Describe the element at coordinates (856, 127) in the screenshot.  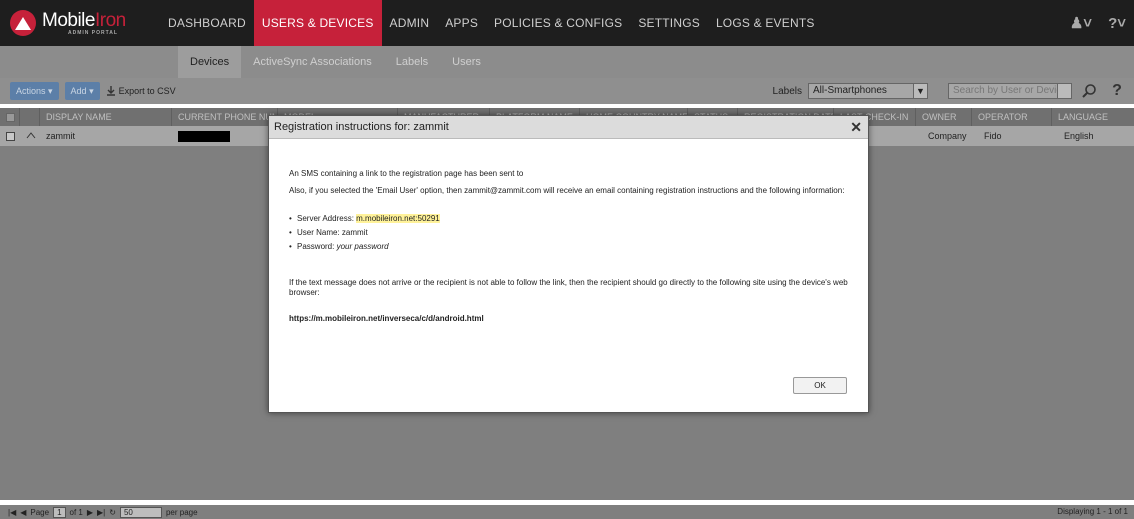
I see `close-icon: ✕` at that location.